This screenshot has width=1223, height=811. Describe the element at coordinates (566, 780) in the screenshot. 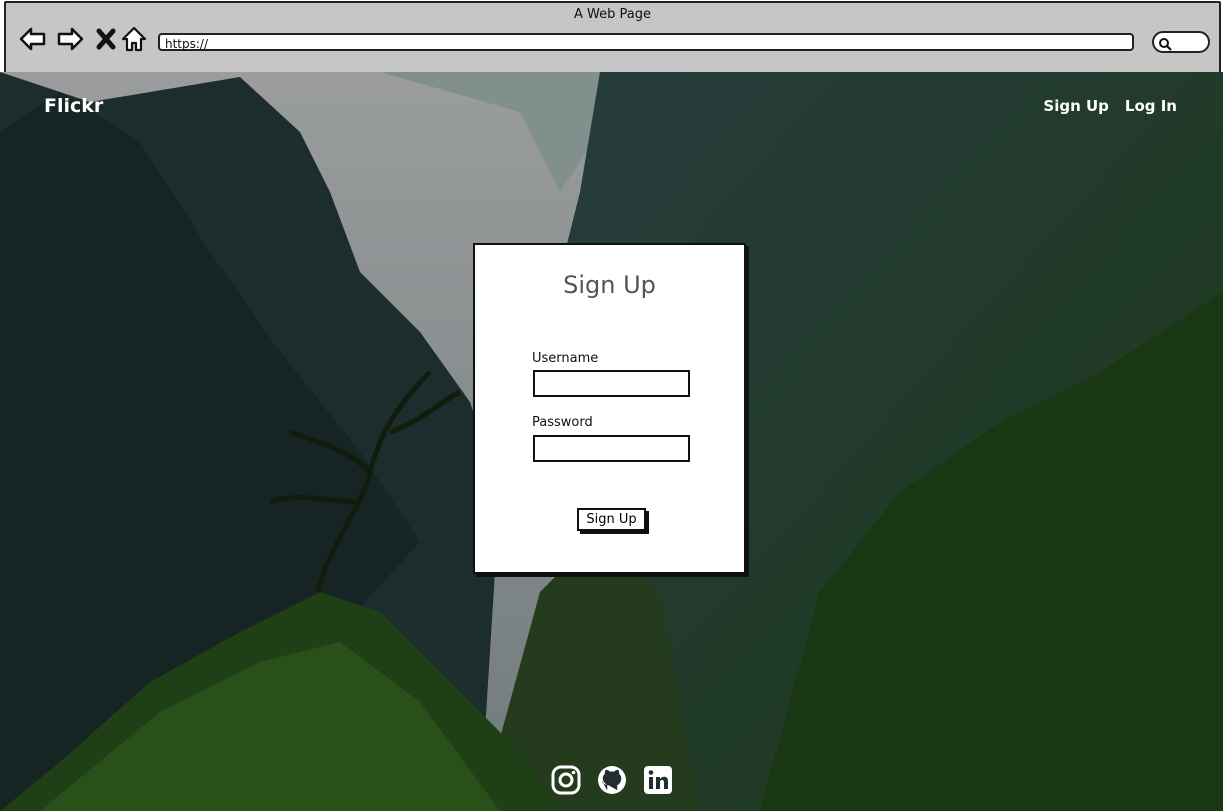

I see `instagram-icon` at that location.